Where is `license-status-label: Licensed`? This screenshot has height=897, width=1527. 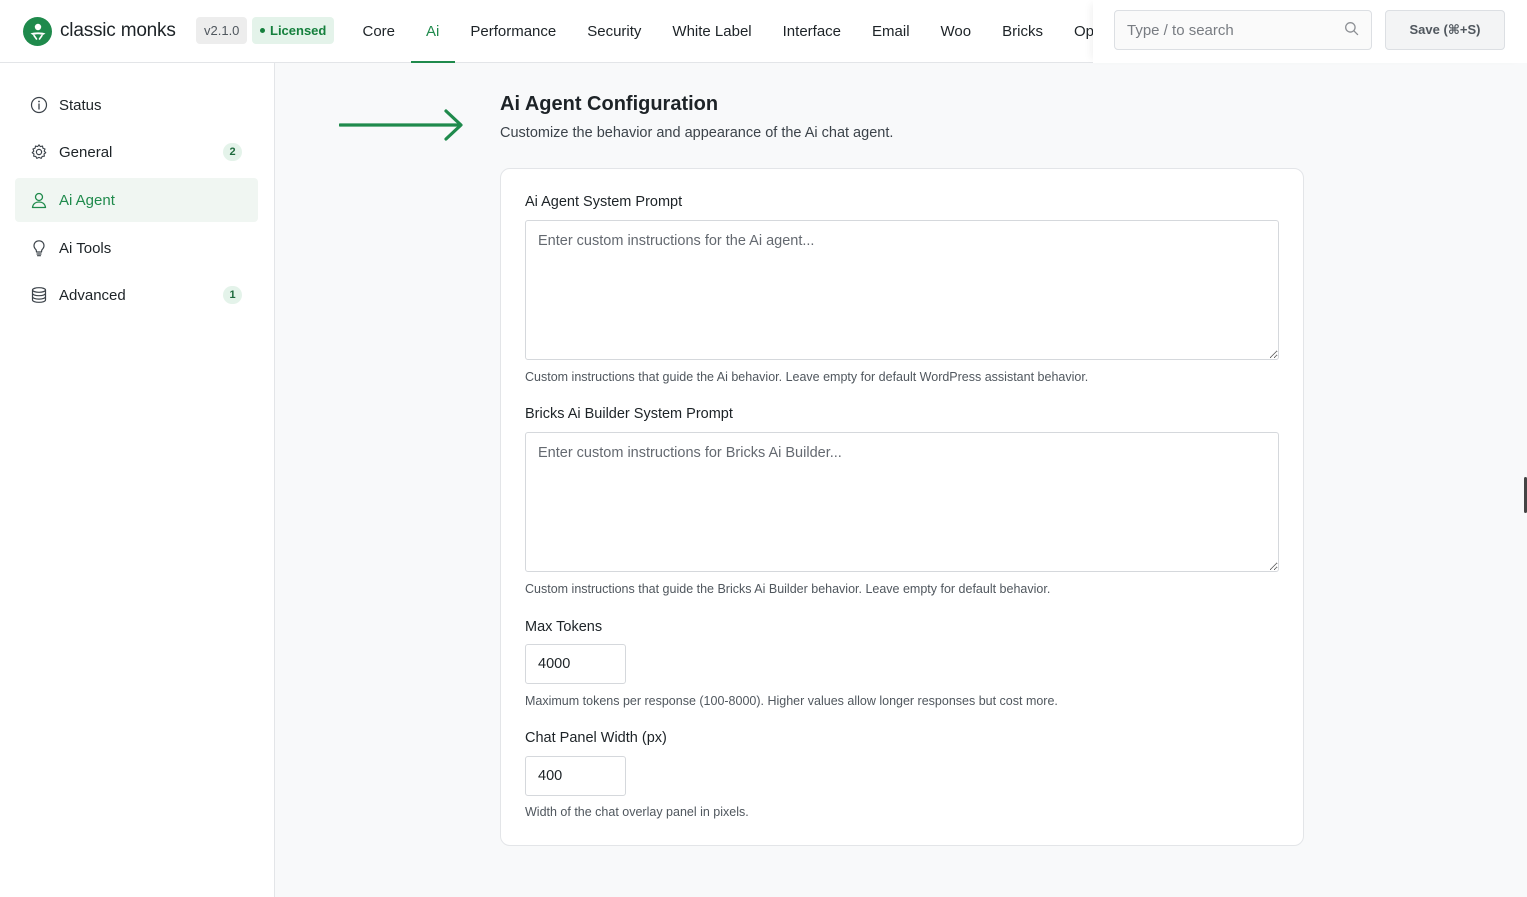
license-status-label: Licensed is located at coordinates (298, 30).